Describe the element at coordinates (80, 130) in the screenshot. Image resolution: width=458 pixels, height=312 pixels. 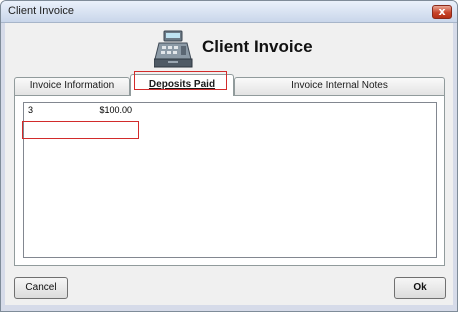
I see `highlight-deposit-row` at that location.